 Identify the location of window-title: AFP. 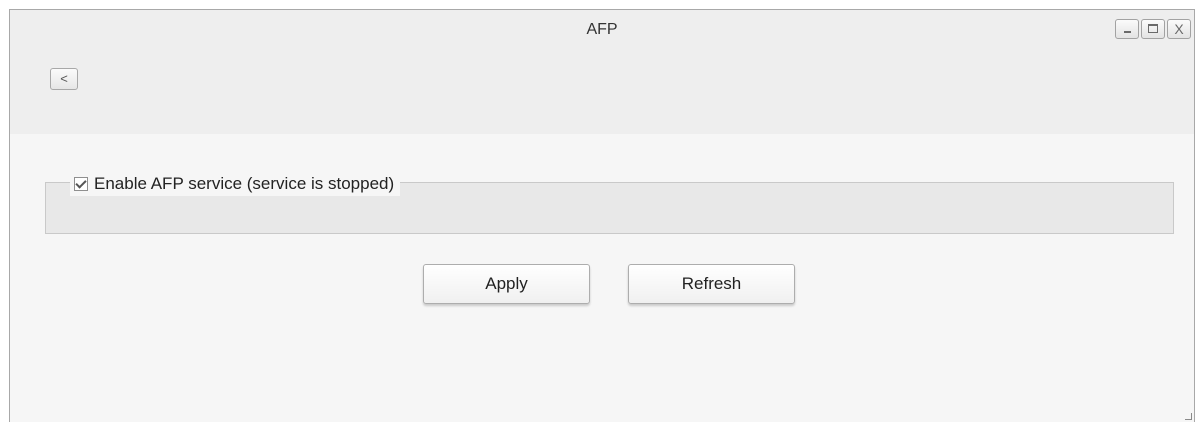
(602, 29).